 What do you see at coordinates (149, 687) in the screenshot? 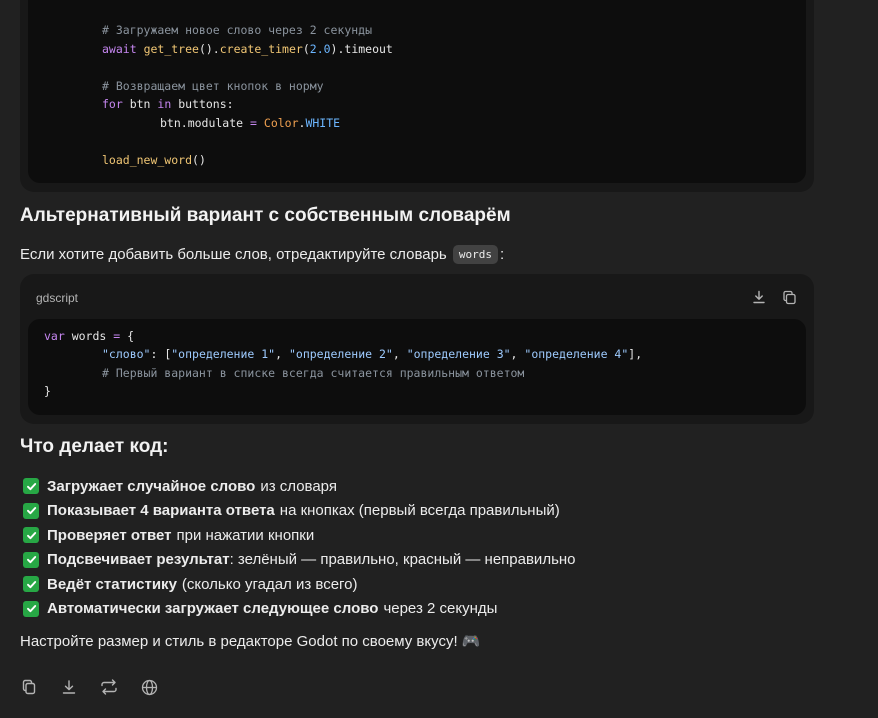
I see `globe-icon` at bounding box center [149, 687].